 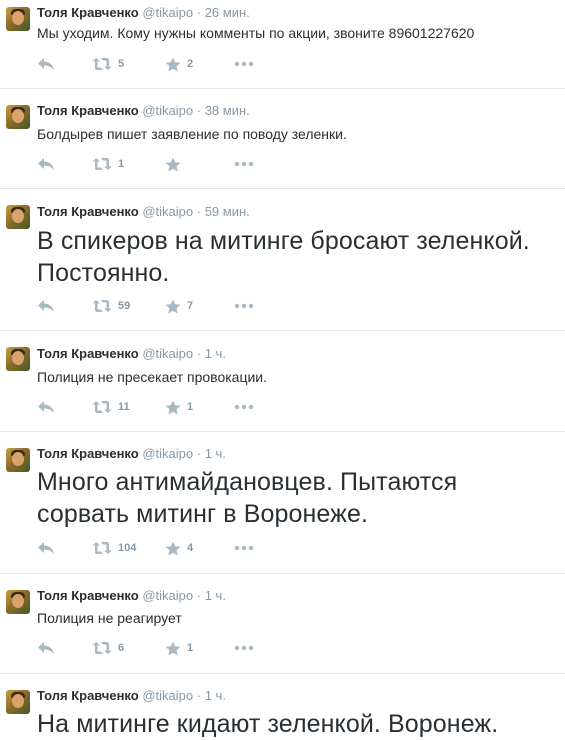 I want to click on timestamp: 26 мин., so click(x=227, y=12).